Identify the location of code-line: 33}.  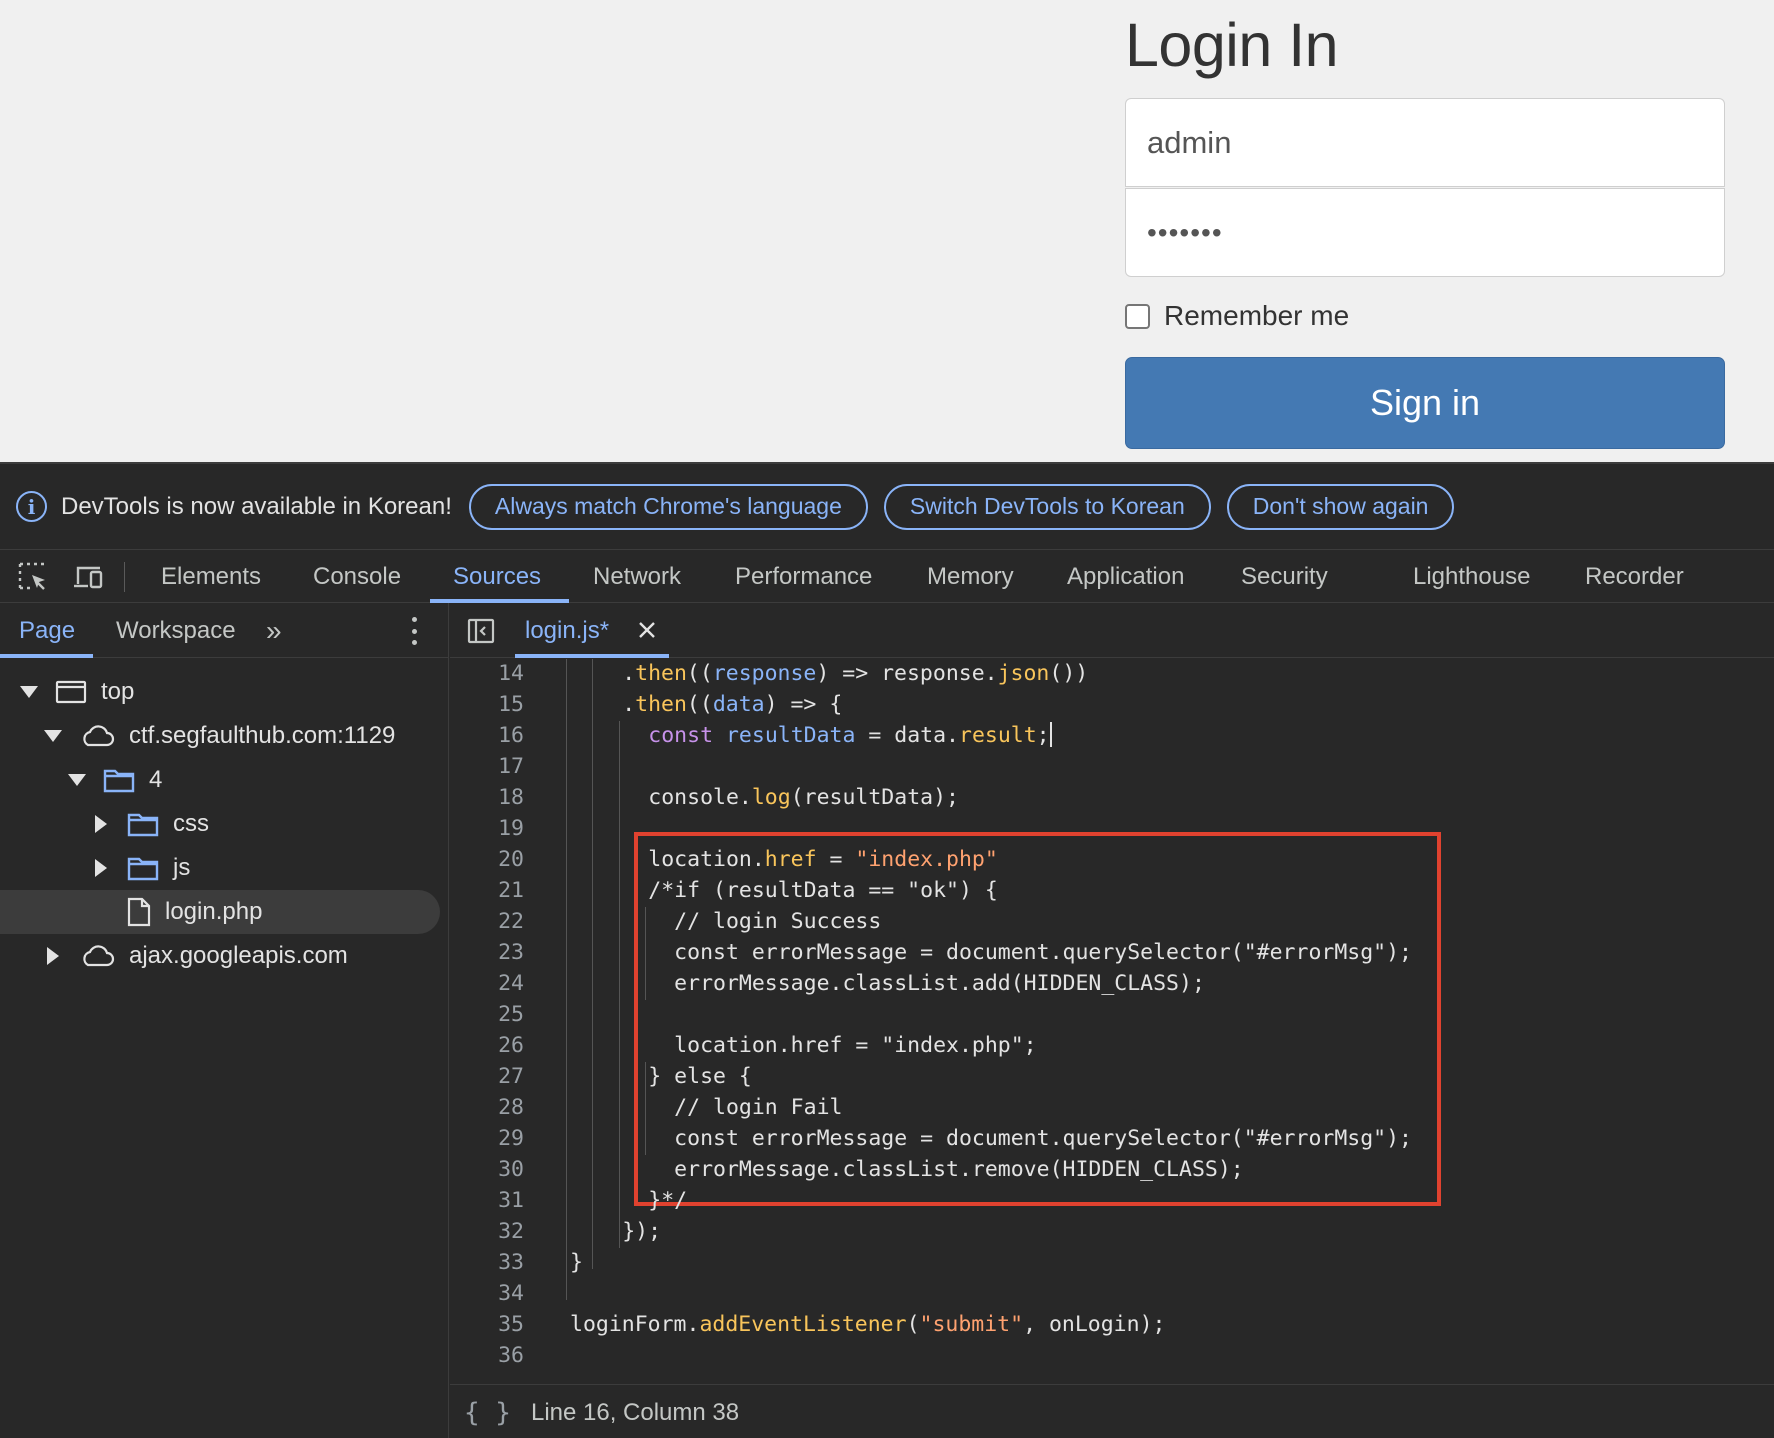
(1112, 1262).